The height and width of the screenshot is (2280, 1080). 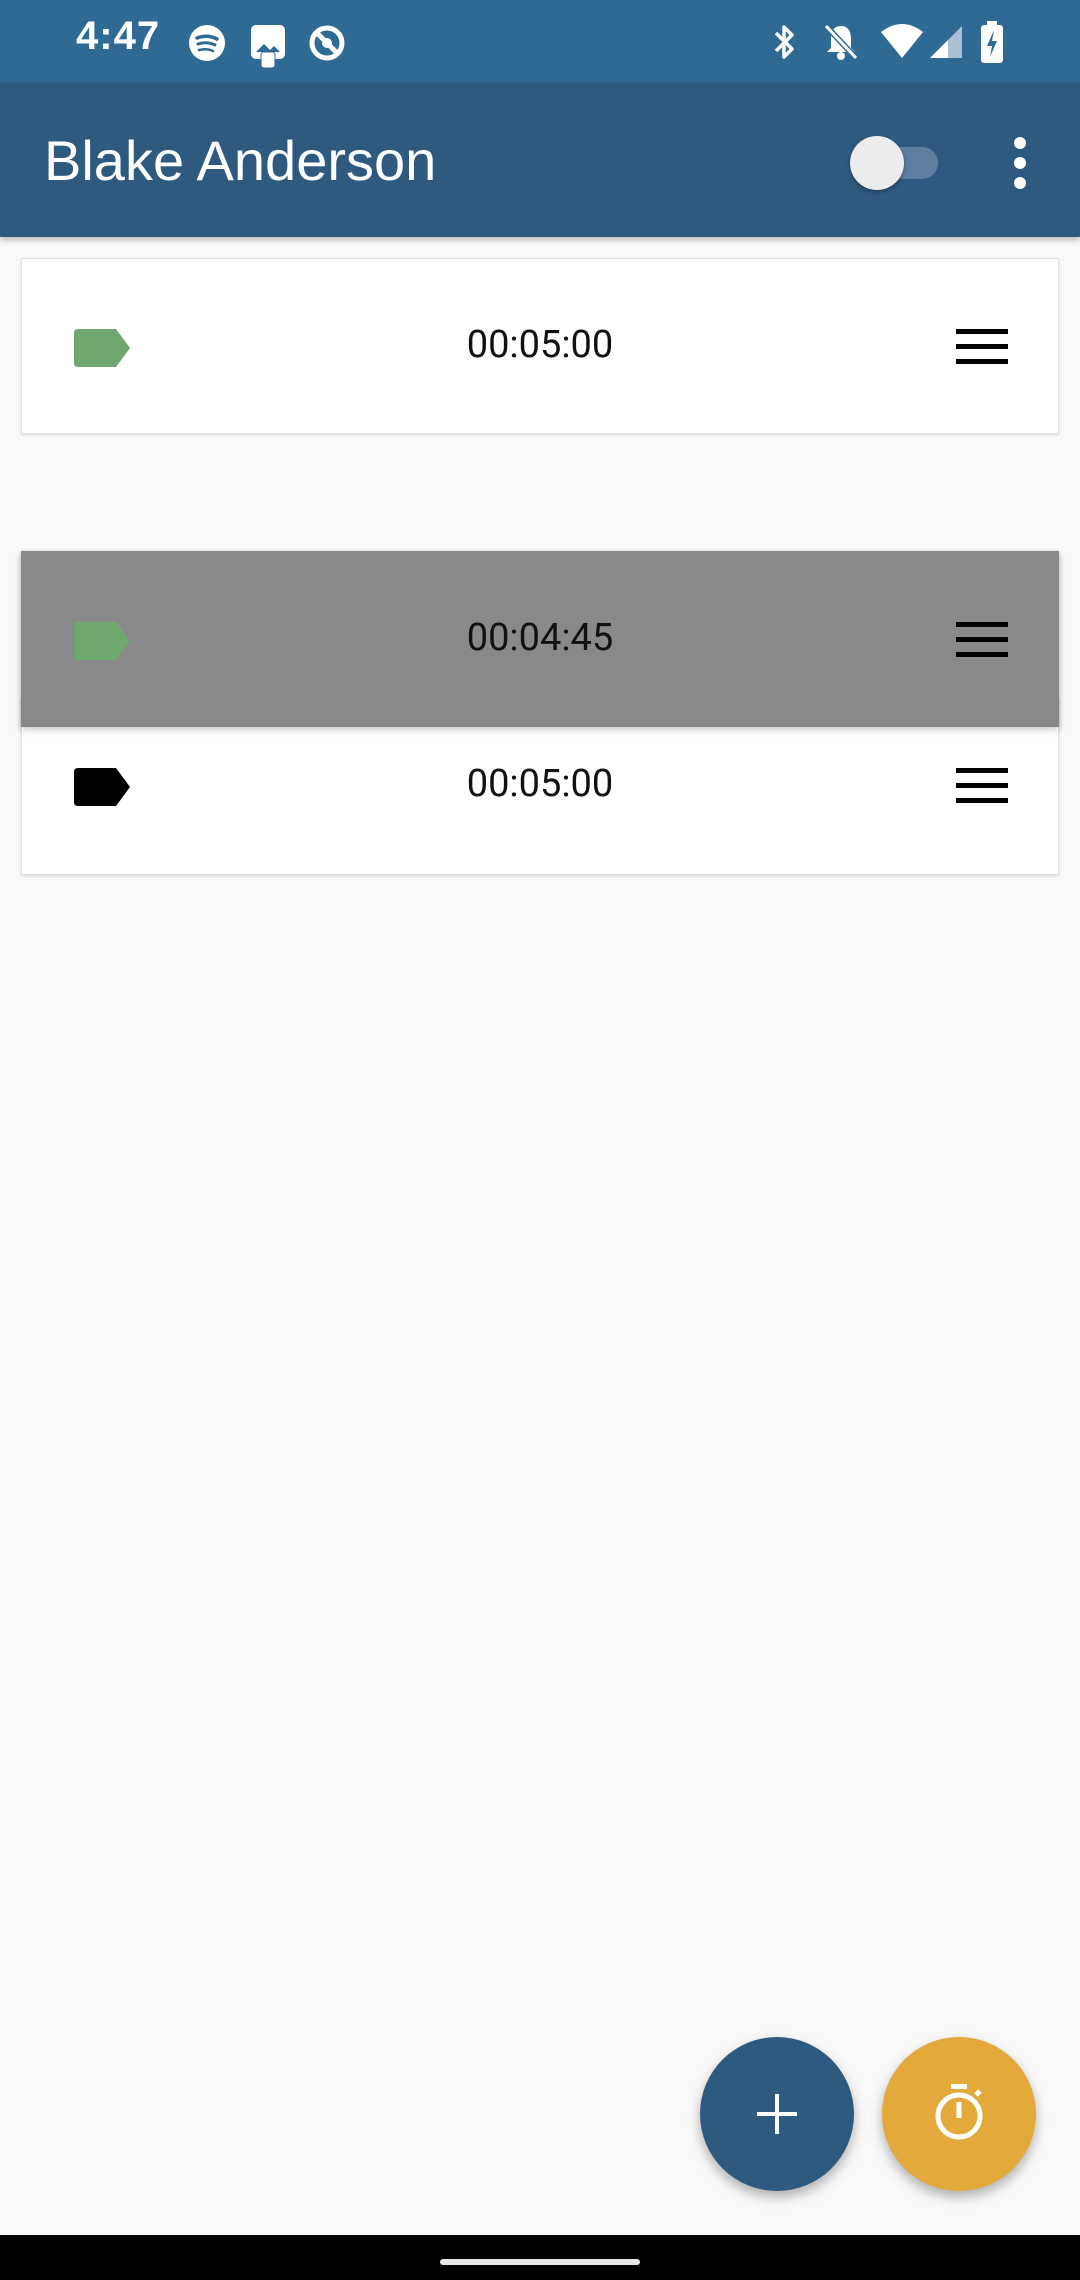 What do you see at coordinates (841, 42) in the screenshot?
I see `notifications-off-icon` at bounding box center [841, 42].